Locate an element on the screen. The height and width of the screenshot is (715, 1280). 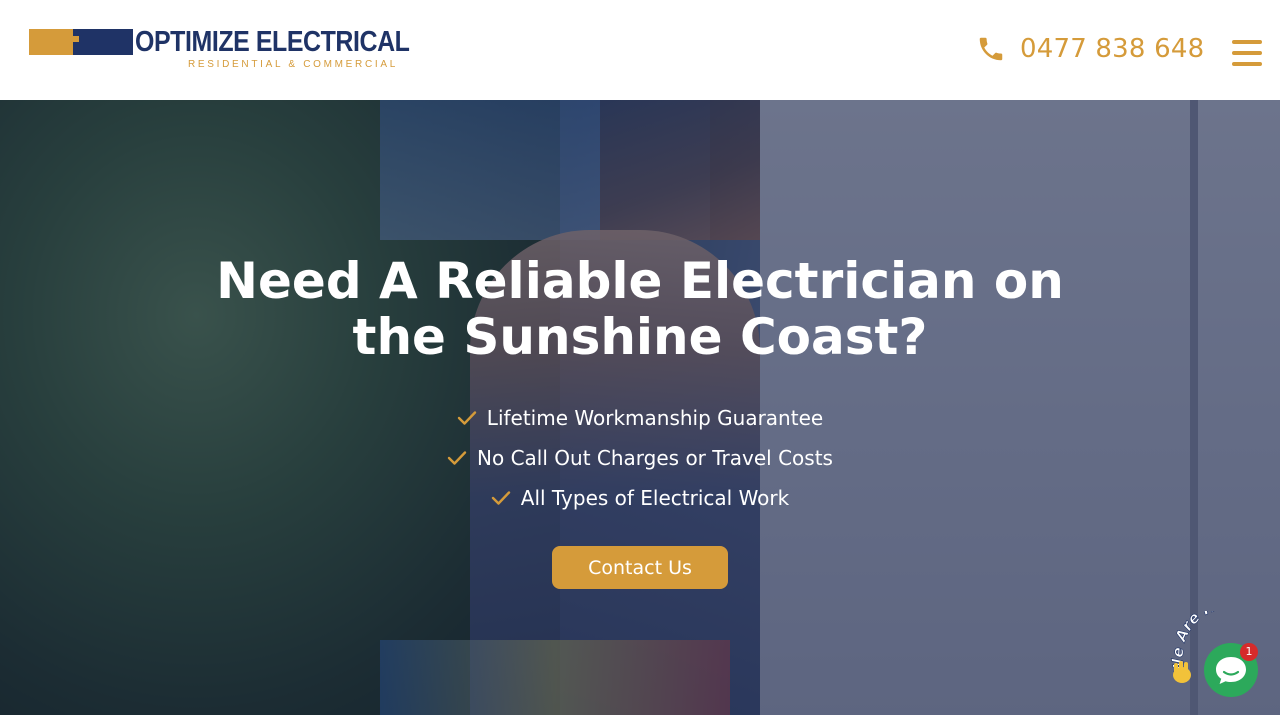
hamburger-menu-icon is located at coordinates (1247, 53).